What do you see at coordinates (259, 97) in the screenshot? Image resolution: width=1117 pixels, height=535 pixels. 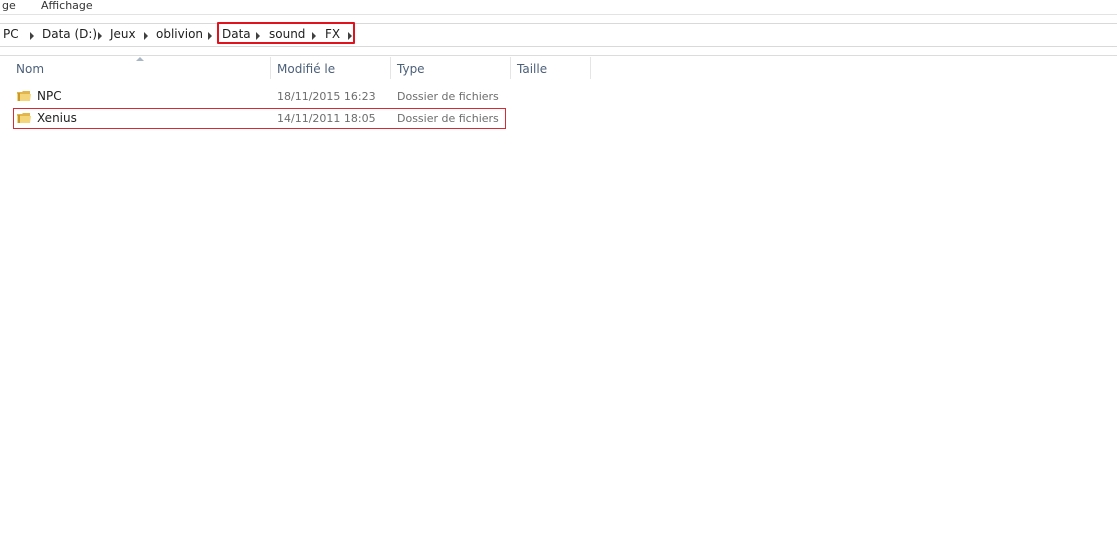 I see `file-row: NPC 18/11/2015 16:23 Dossier de fichiers` at bounding box center [259, 97].